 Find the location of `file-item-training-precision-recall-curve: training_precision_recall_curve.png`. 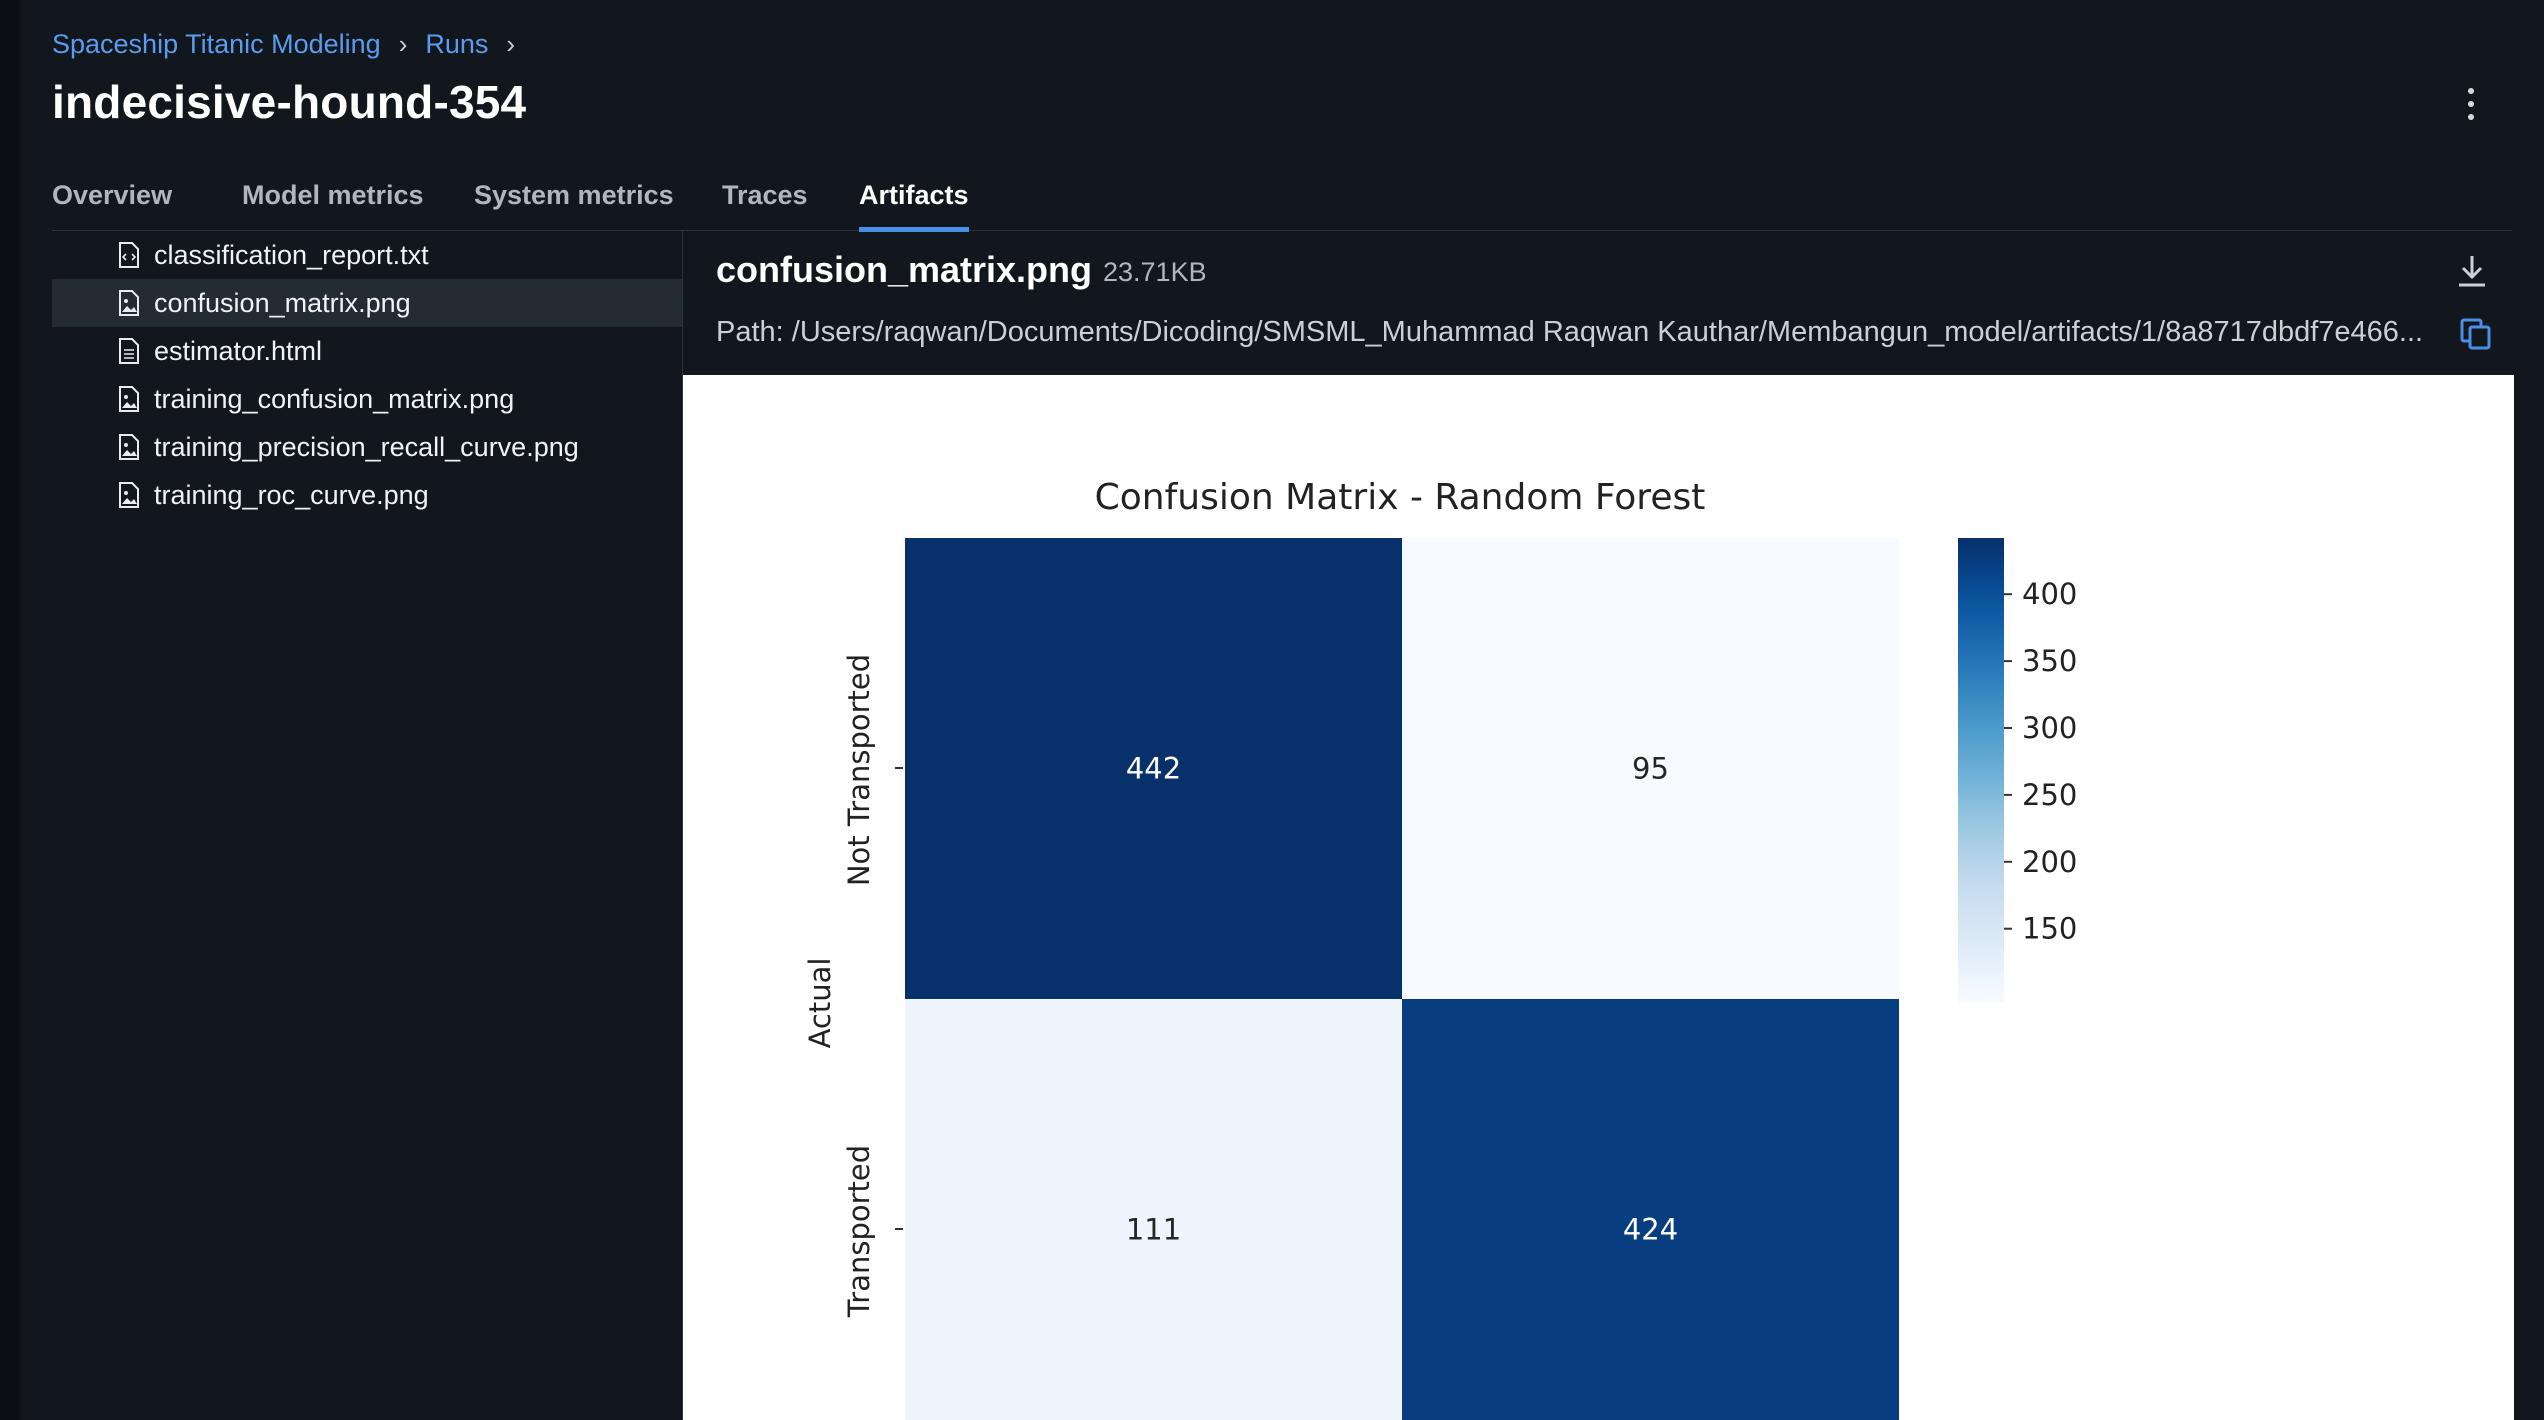

file-item-training-precision-recall-curve: training_precision_recall_curve.png is located at coordinates (367, 447).